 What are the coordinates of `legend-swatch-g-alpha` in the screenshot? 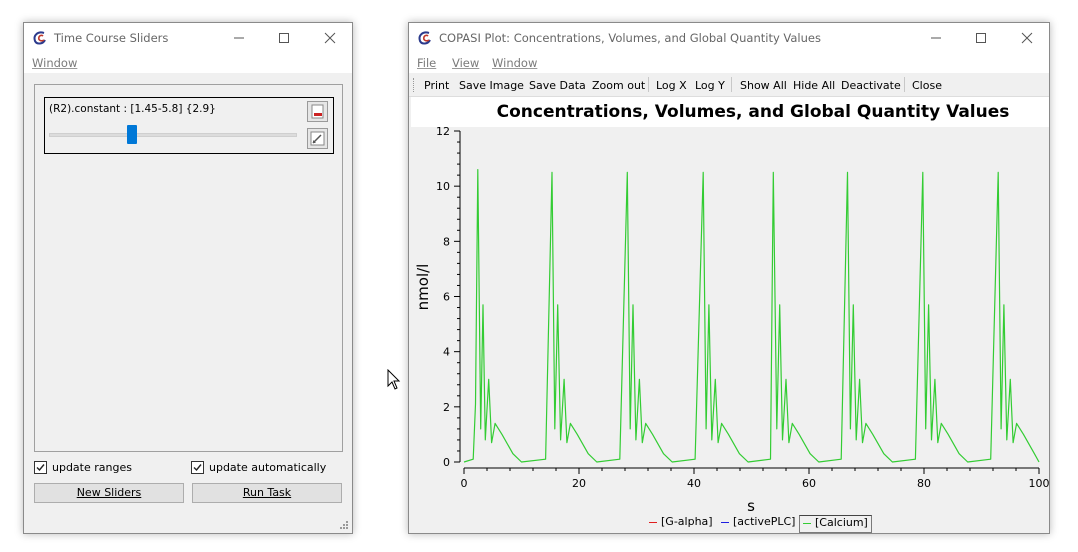 It's located at (653, 522).